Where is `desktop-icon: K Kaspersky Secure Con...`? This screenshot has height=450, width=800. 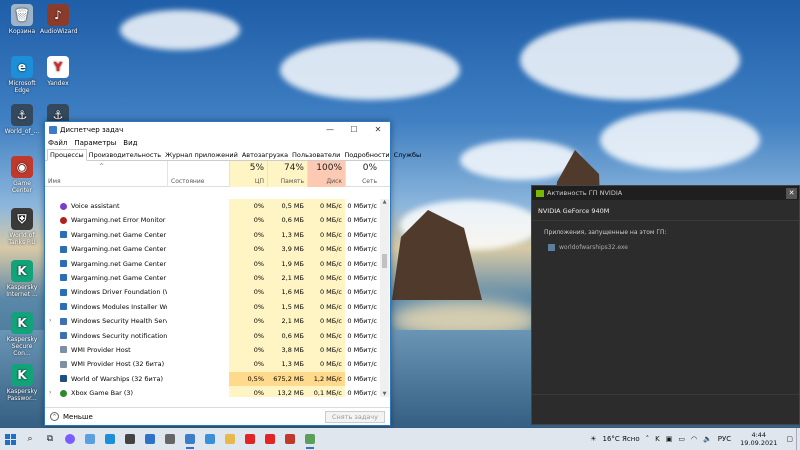 desktop-icon: K Kaspersky Secure Con... is located at coordinates (22, 334).